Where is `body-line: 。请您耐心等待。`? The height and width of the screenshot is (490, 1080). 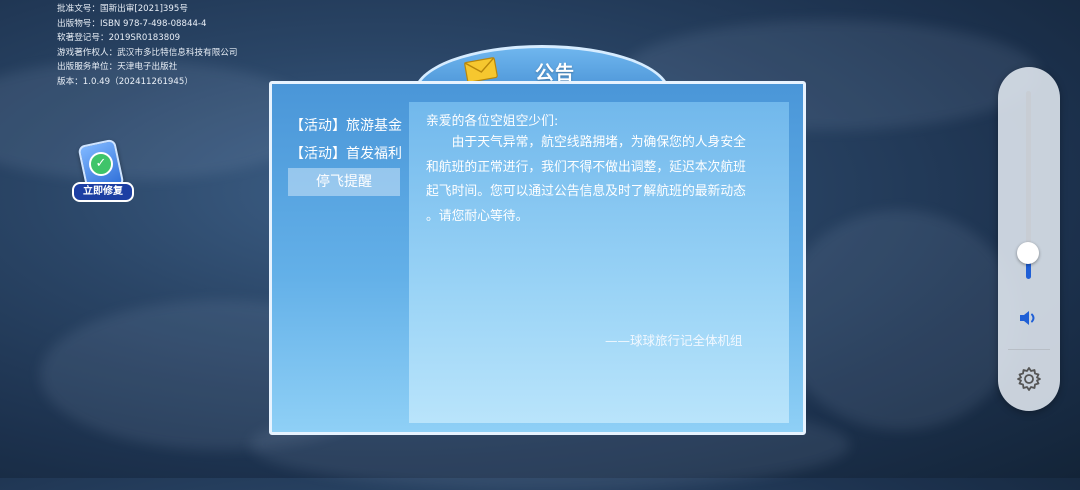
body-line: 。请您耐心等待。 is located at coordinates (477, 216).